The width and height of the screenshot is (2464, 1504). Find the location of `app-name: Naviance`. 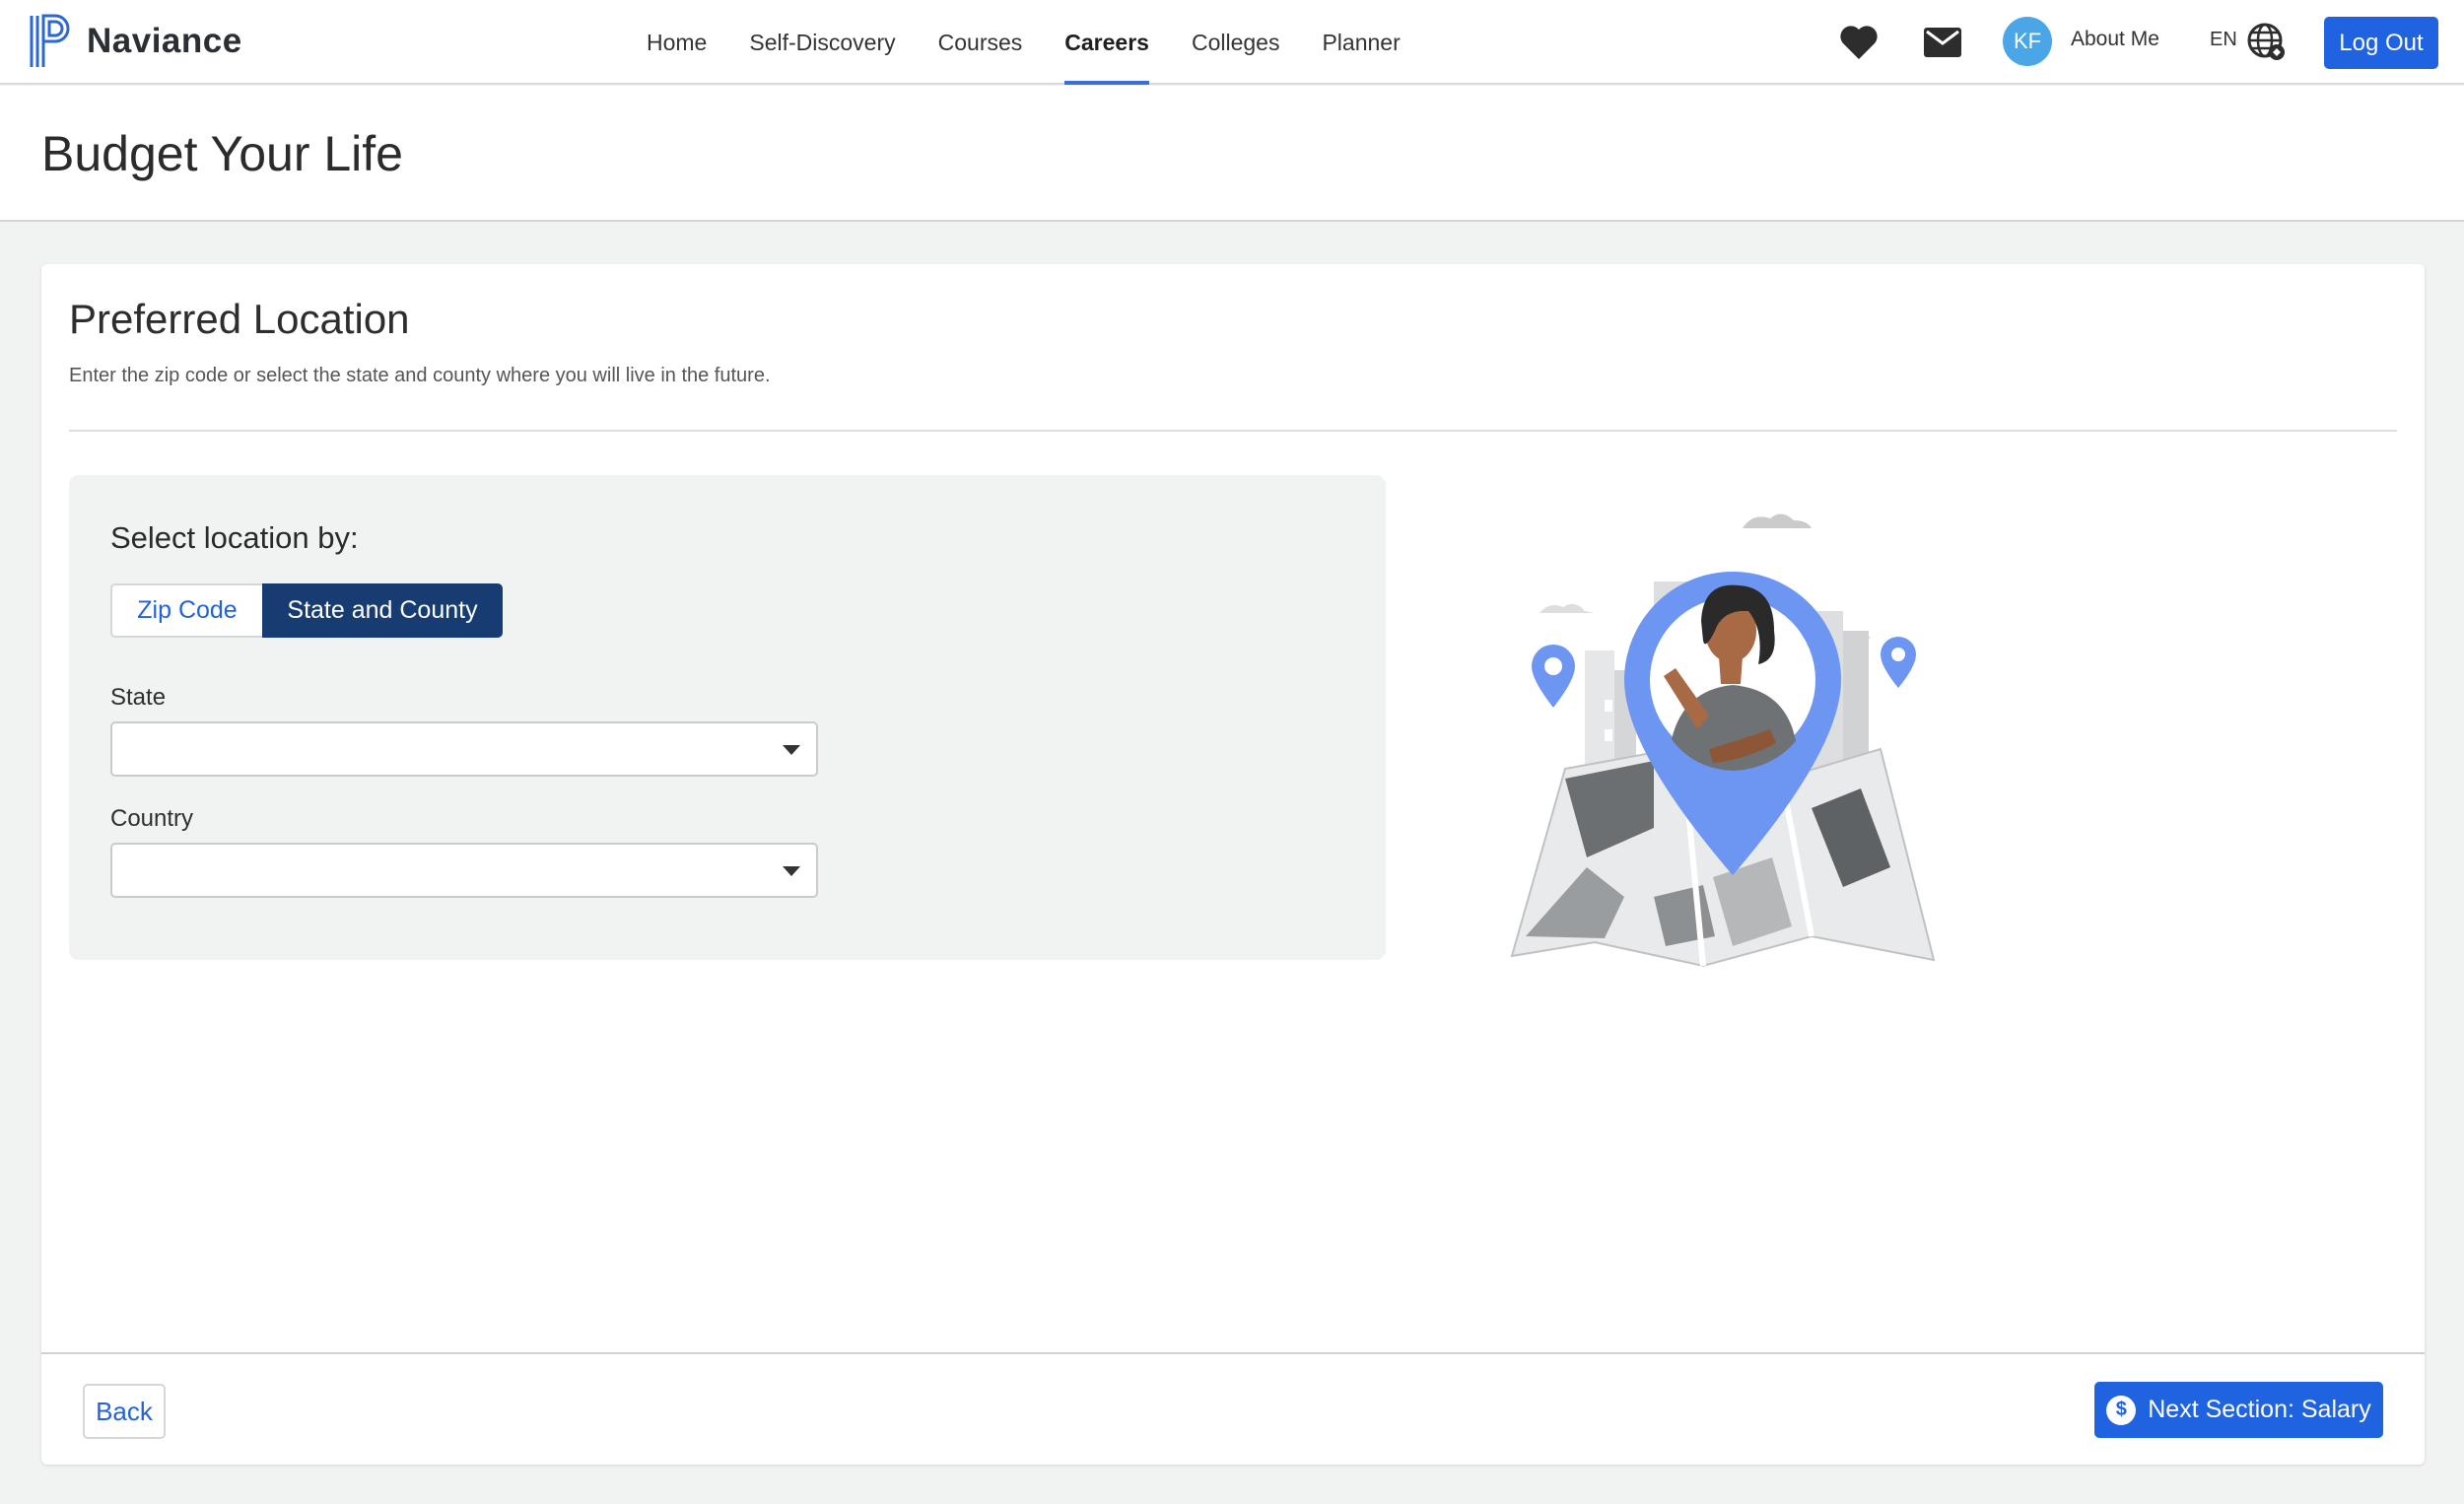

app-name: Naviance is located at coordinates (164, 41).